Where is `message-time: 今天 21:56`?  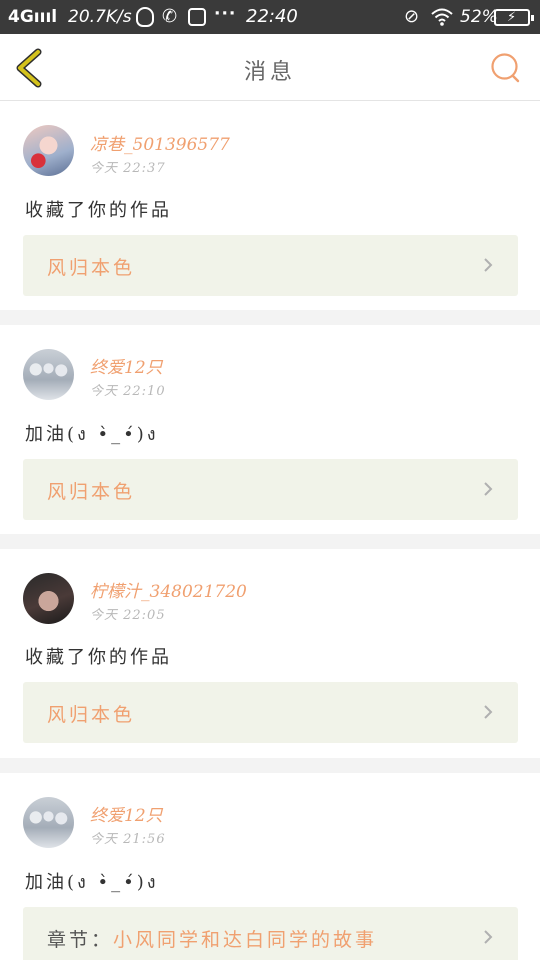
message-time: 今天 21:56 is located at coordinates (128, 839).